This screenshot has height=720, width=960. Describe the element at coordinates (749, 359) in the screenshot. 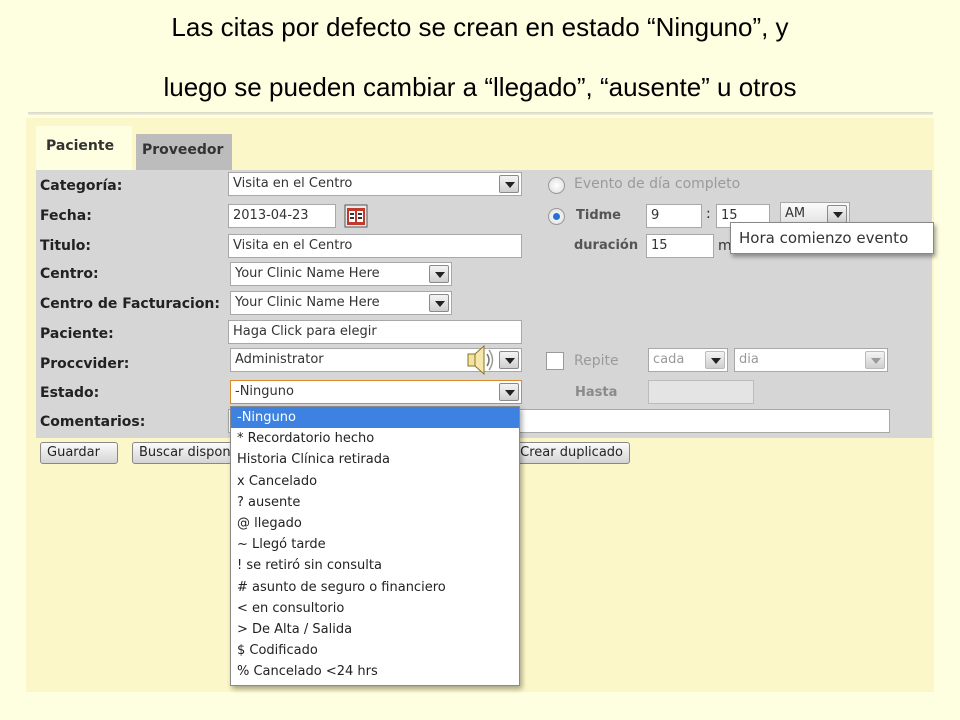

I see `repeat-unit-value: dia` at that location.